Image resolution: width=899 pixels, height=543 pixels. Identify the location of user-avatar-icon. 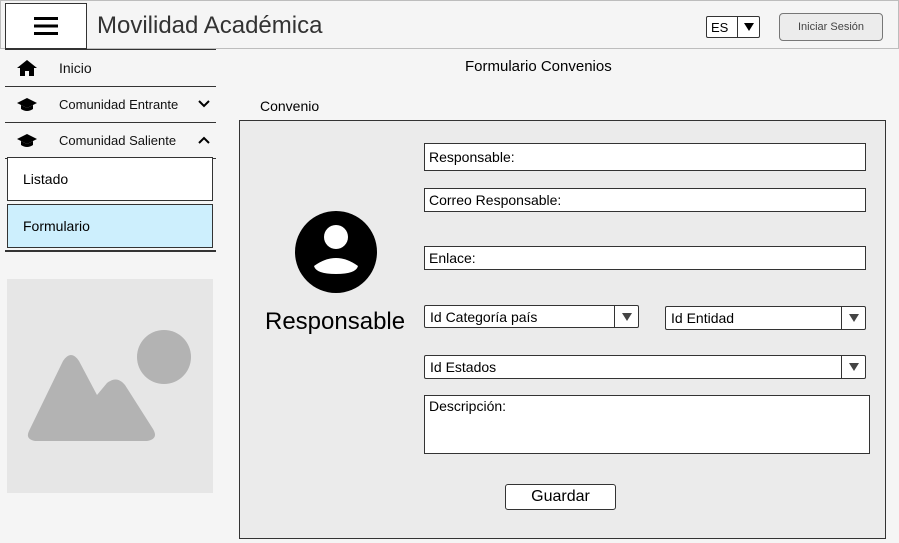
(336, 252).